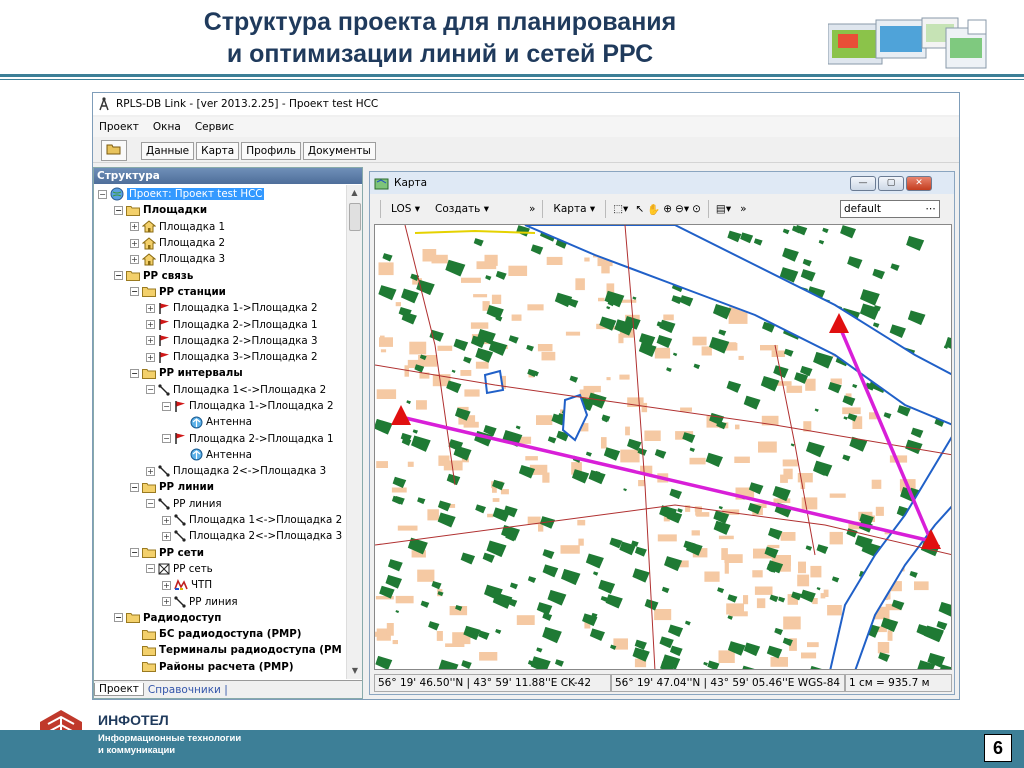 The image size is (1024, 768). Describe the element at coordinates (164, 471) in the screenshot. I see `interval-link-icon` at that location.